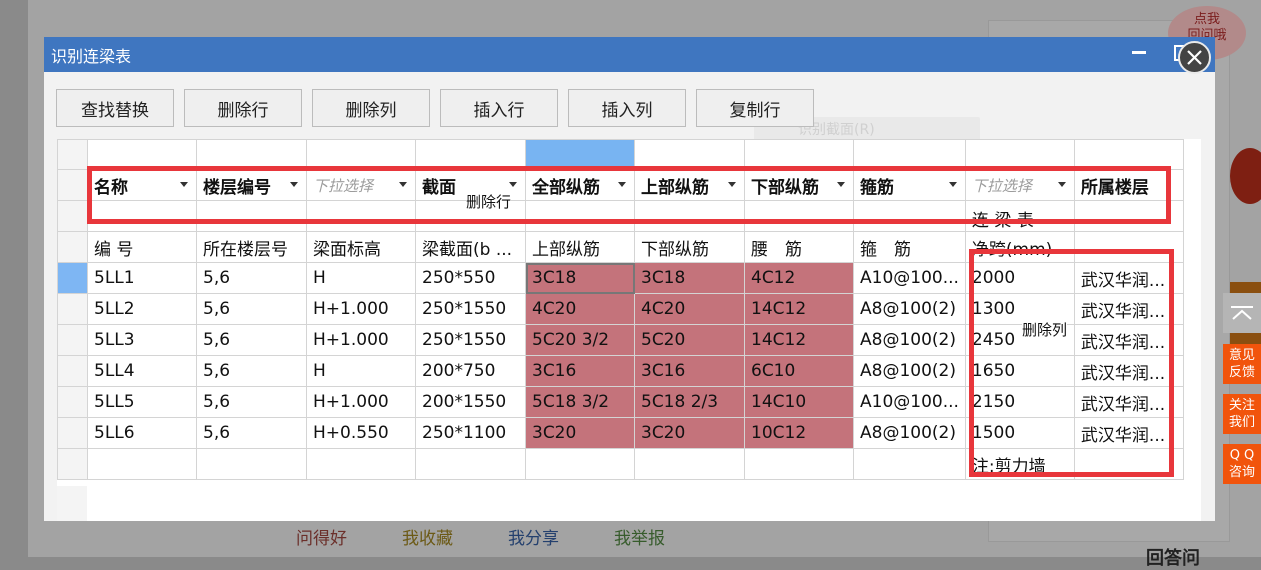 This screenshot has height=570, width=1261. Describe the element at coordinates (470, 433) in the screenshot. I see `table-cell: 250*1100` at that location.